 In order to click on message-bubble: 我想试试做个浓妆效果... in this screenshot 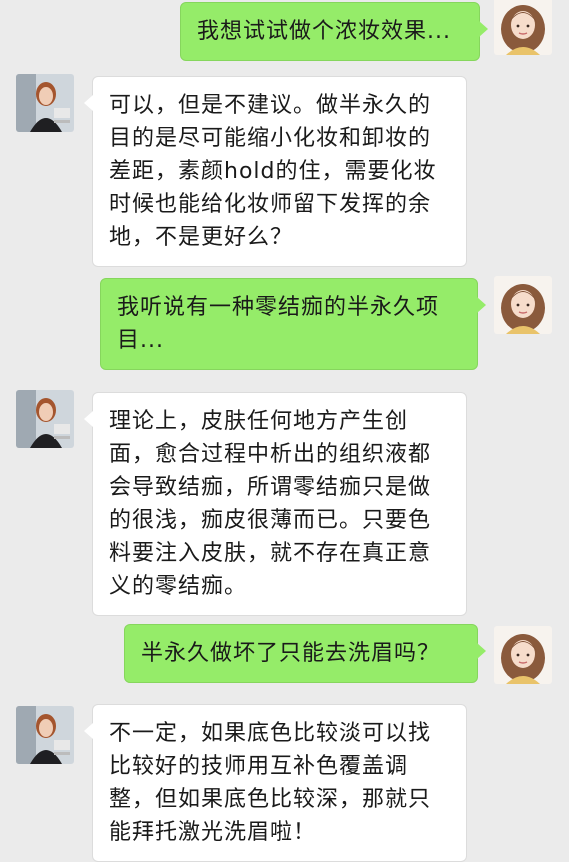, I will do `click(334, 31)`.